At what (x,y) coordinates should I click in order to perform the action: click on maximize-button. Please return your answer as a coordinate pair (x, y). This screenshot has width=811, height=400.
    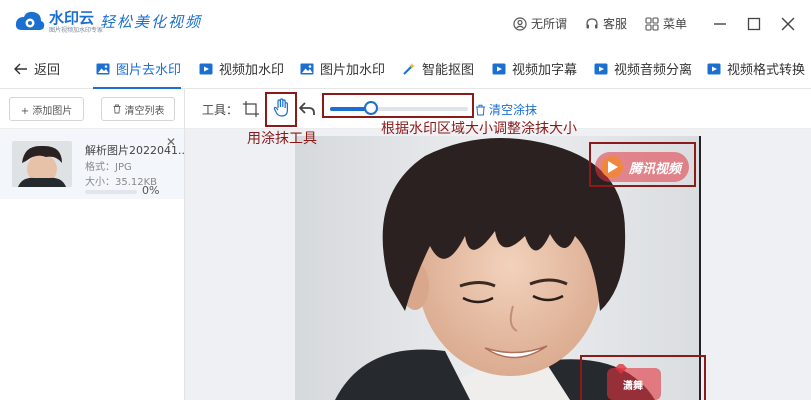
    Looking at the image, I should click on (754, 24).